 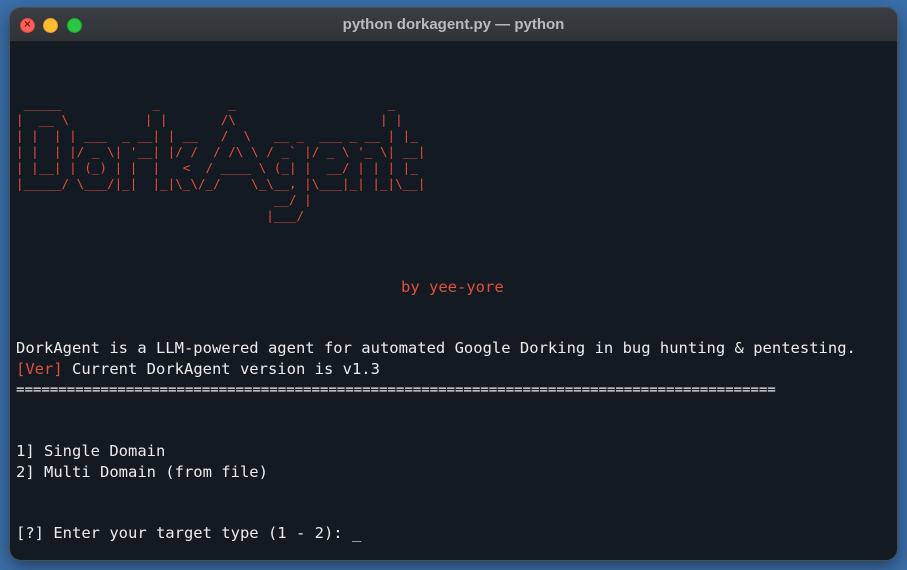 What do you see at coordinates (160, 215) in the screenshot?
I see `banner-line: |___/` at bounding box center [160, 215].